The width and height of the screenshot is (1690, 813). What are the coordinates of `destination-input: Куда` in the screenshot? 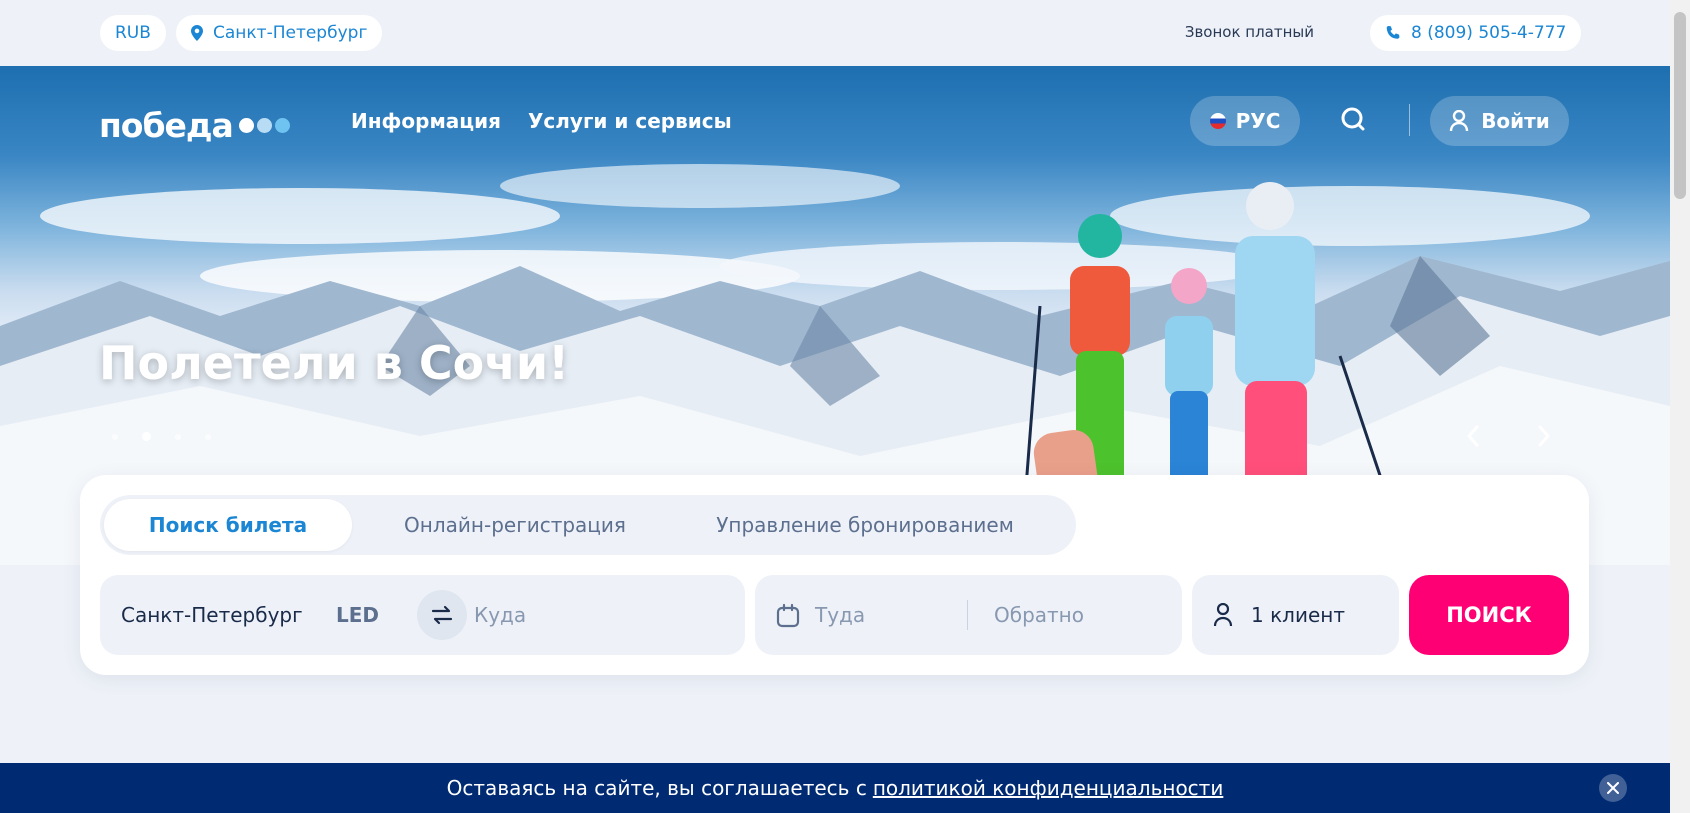 It's located at (500, 615).